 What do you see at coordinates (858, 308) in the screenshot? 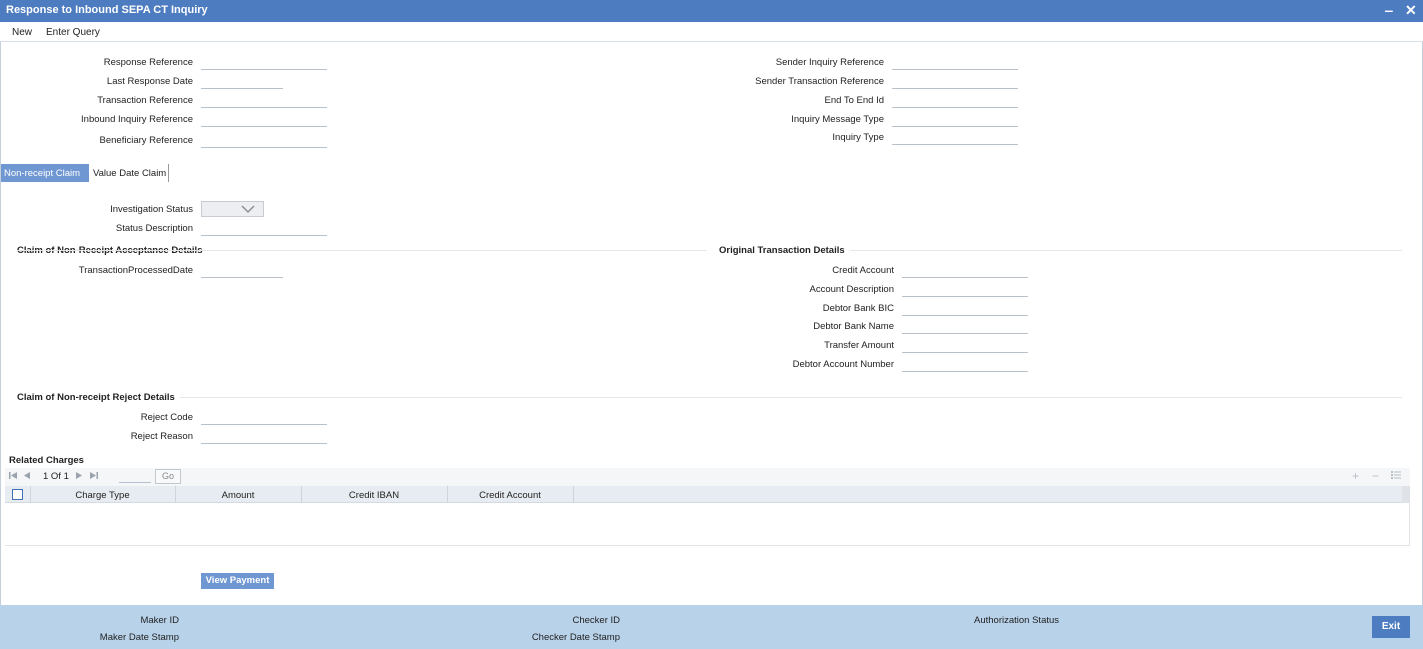
I see `debtor-bank-bic-label: Debtor Bank BIC` at bounding box center [858, 308].